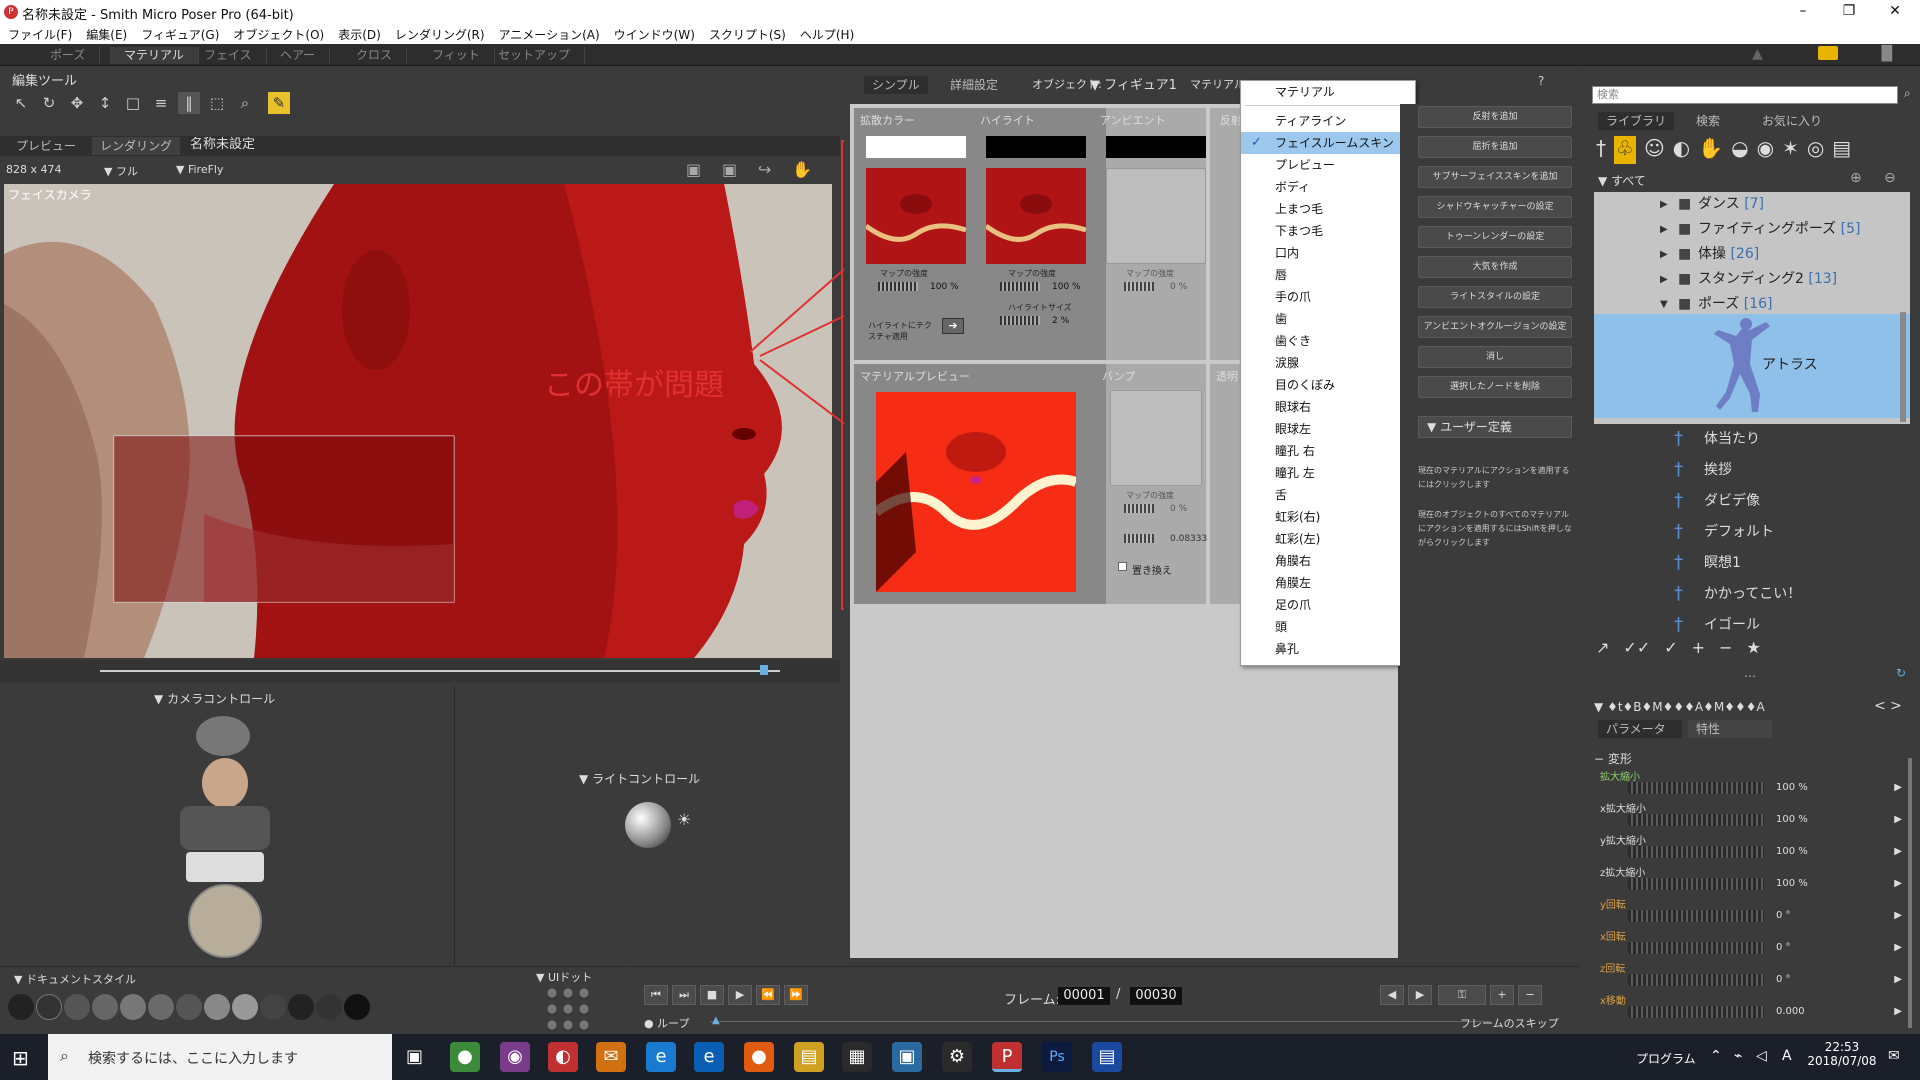 The image size is (1920, 1080). Describe the element at coordinates (46, 146) in the screenshot. I see `tab-preview: プレビュー` at that location.